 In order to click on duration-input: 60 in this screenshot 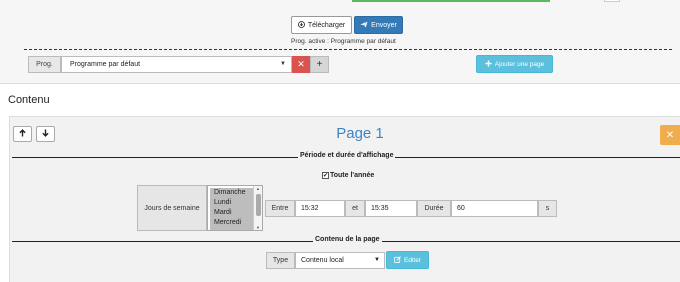, I will do `click(494, 208)`.